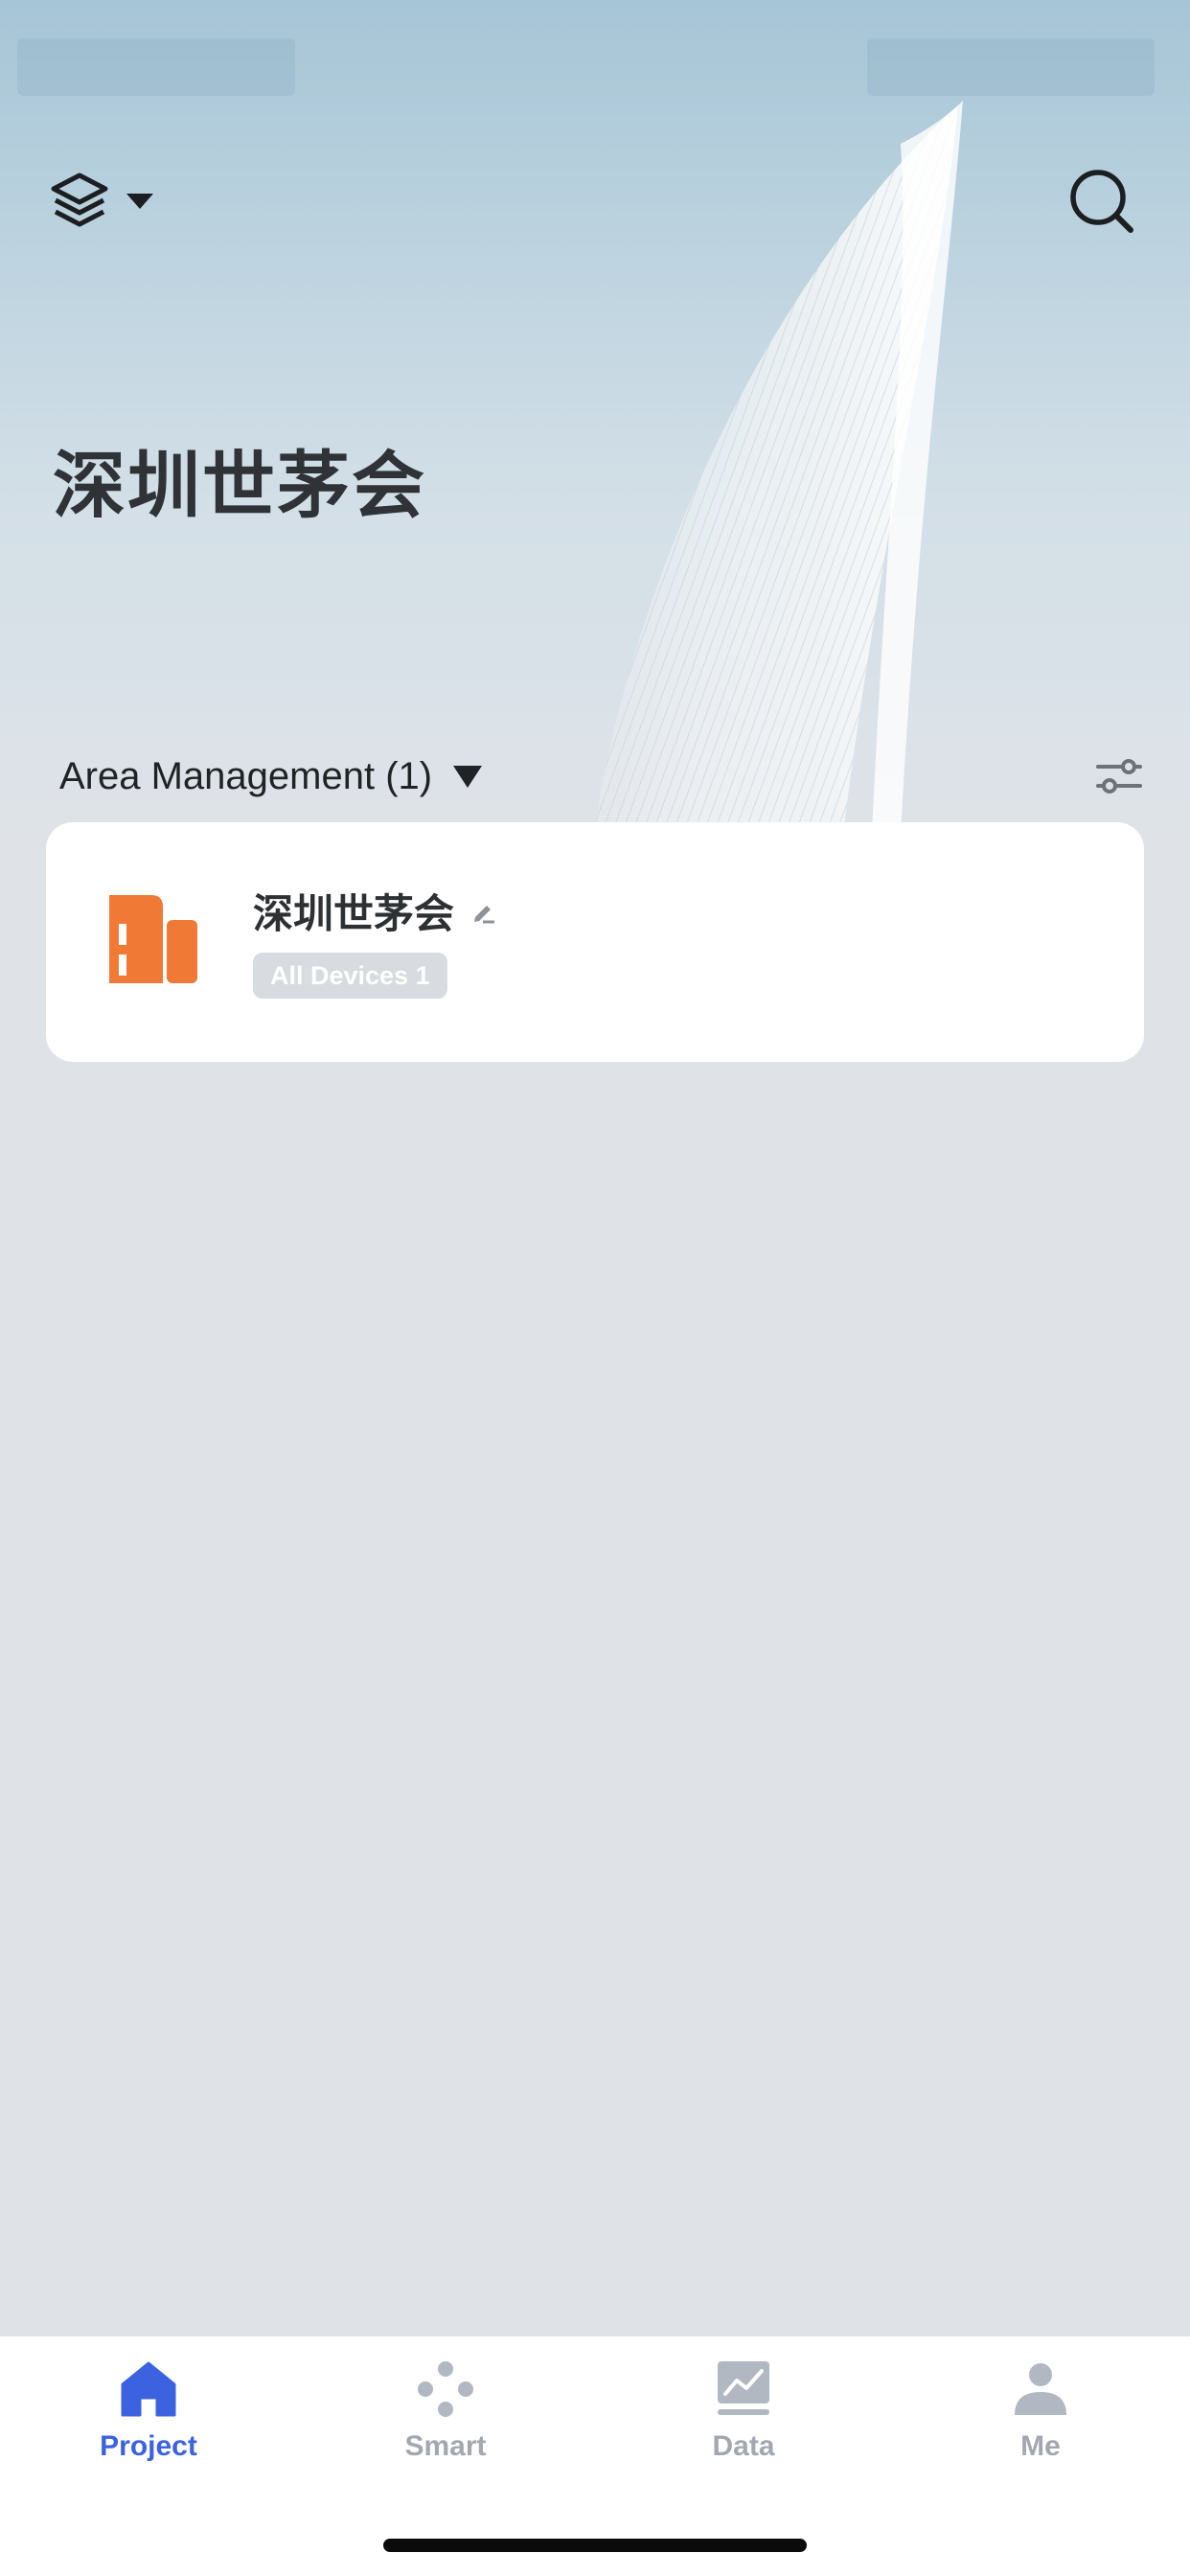 This screenshot has height=2576, width=1190. Describe the element at coordinates (595, 2545) in the screenshot. I see `home-indicator` at that location.